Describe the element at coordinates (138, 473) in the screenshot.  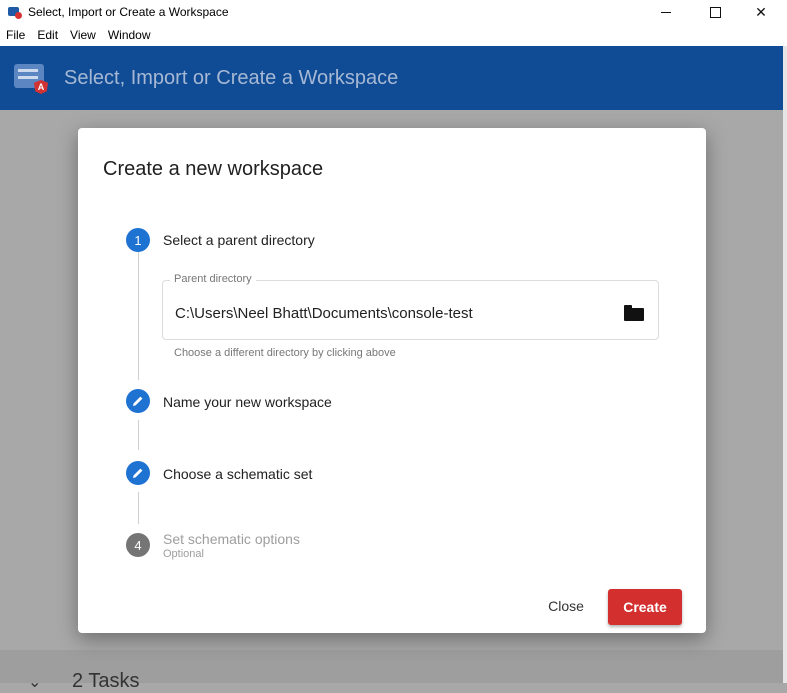
I see `step-3-edit-icon` at that location.